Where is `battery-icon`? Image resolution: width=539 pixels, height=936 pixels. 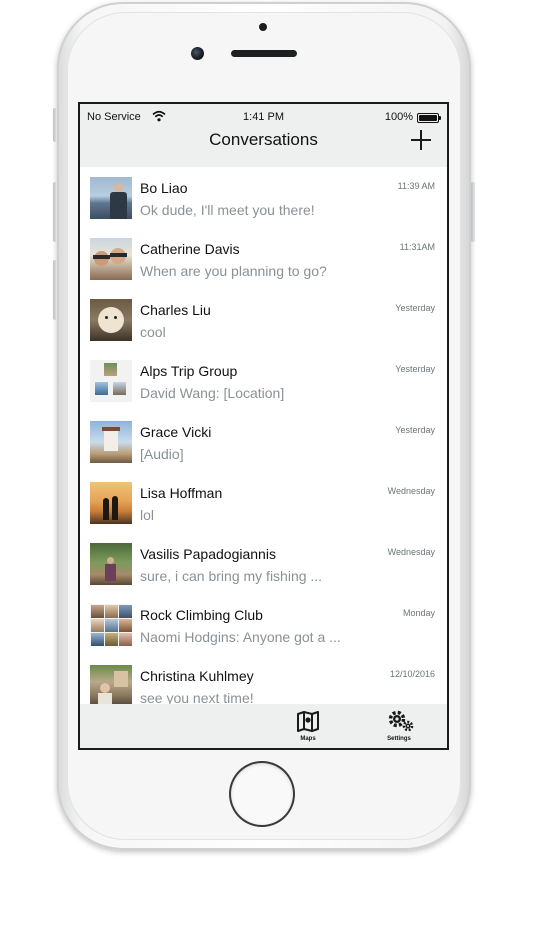
battery-icon is located at coordinates (429, 118).